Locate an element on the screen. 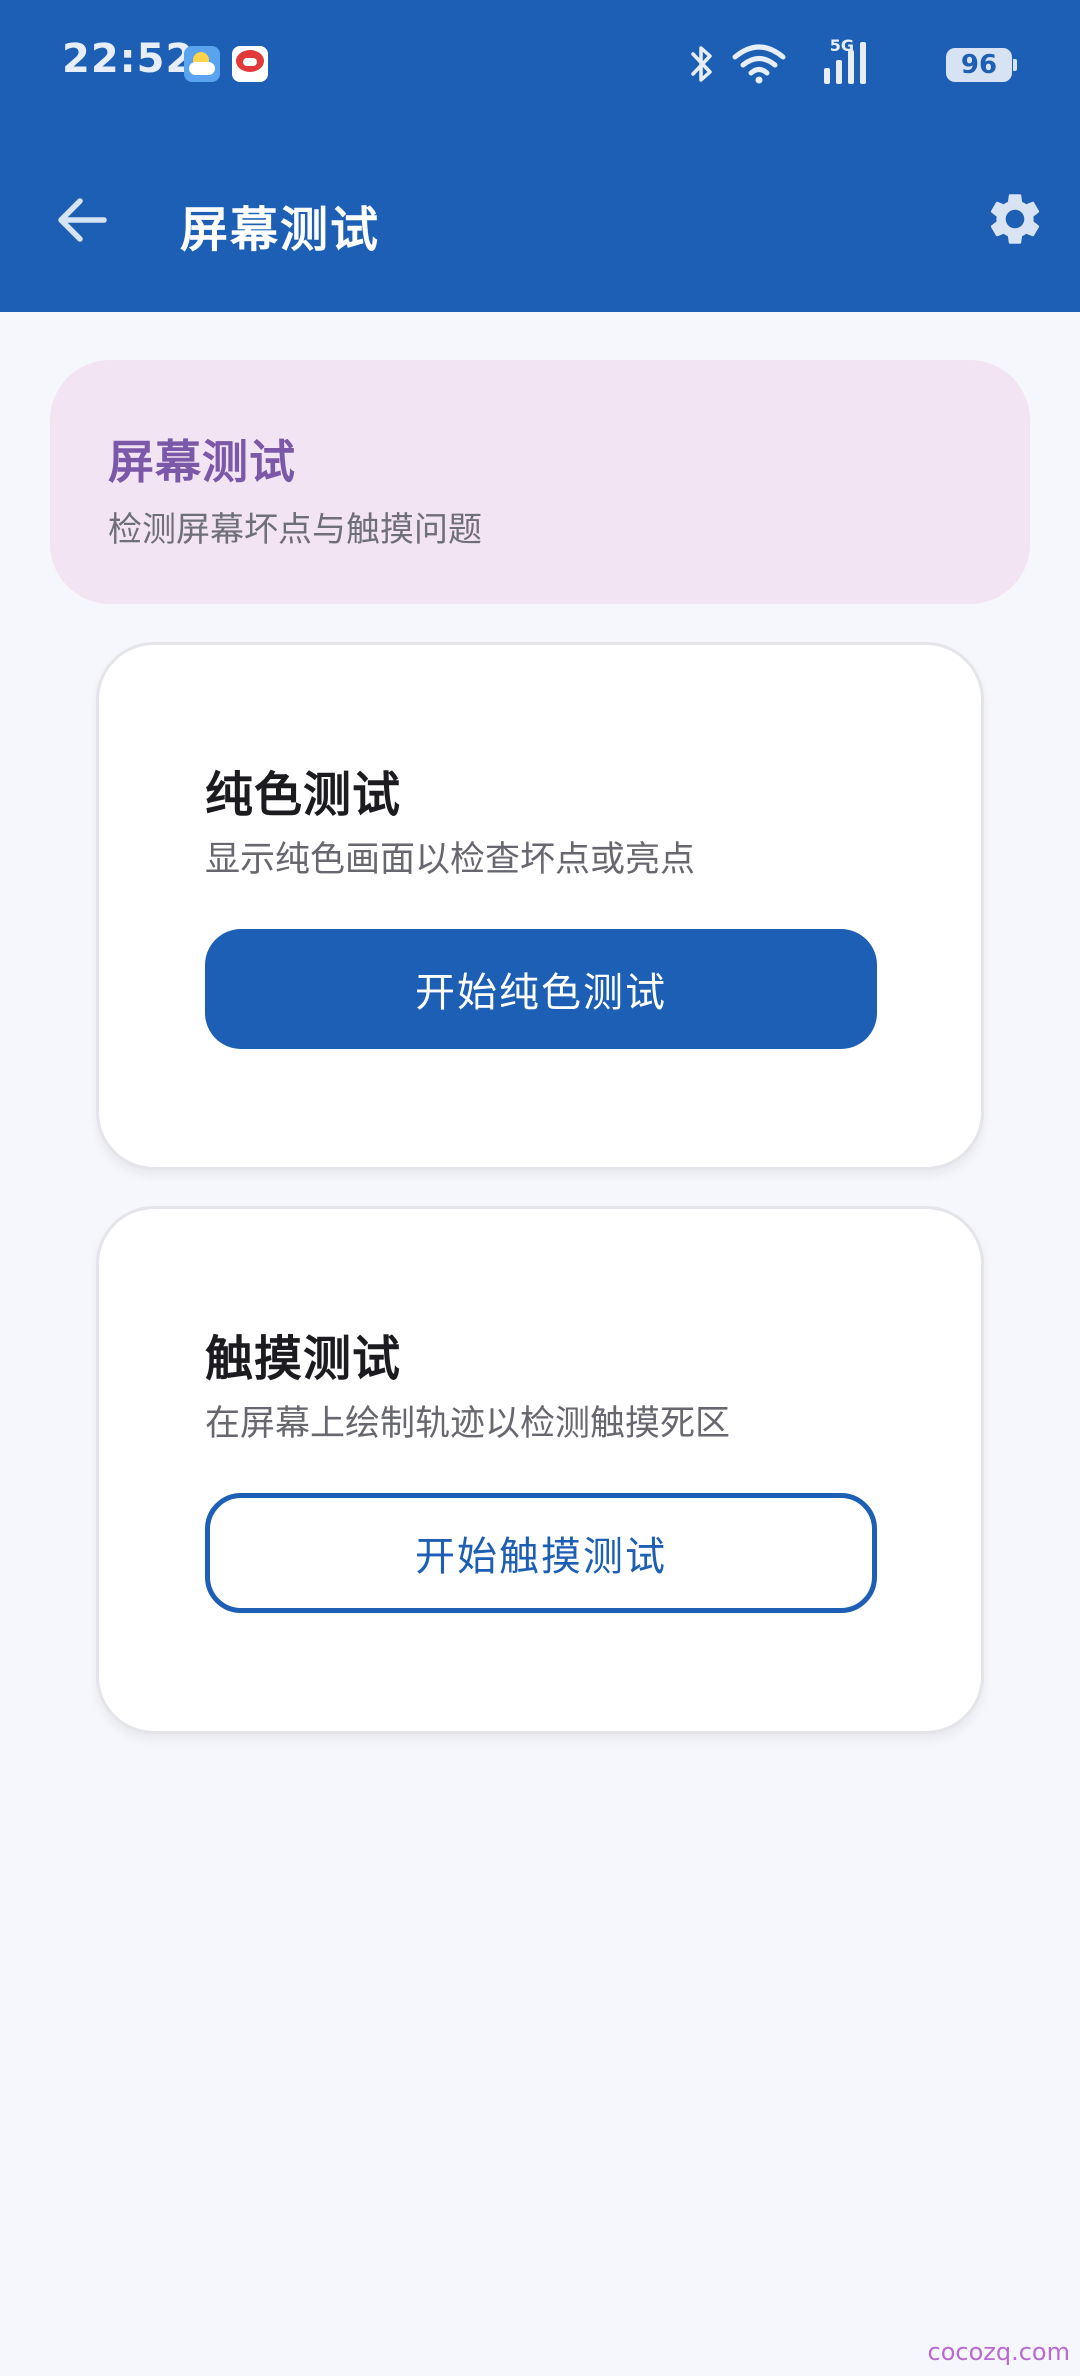 The image size is (1080, 2376). status-icons: 5G 96 is located at coordinates (814, 62).